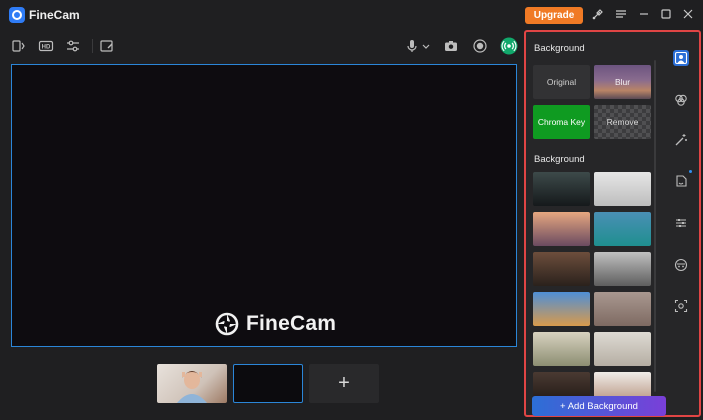 Image resolution: width=703 pixels, height=420 pixels. What do you see at coordinates (622, 269) in the screenshot?
I see `background-tile-loft-interior` at bounding box center [622, 269].